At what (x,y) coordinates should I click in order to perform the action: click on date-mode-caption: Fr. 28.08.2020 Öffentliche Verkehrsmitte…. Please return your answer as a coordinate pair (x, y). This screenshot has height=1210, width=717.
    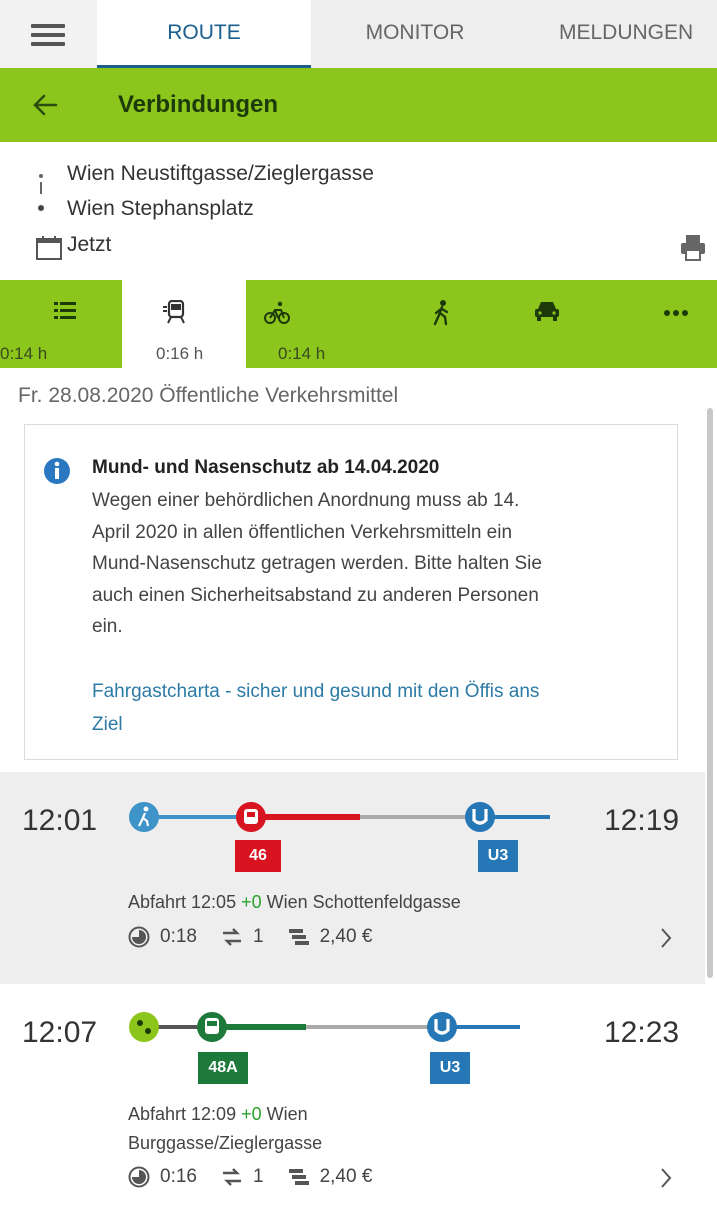
    Looking at the image, I should click on (208, 395).